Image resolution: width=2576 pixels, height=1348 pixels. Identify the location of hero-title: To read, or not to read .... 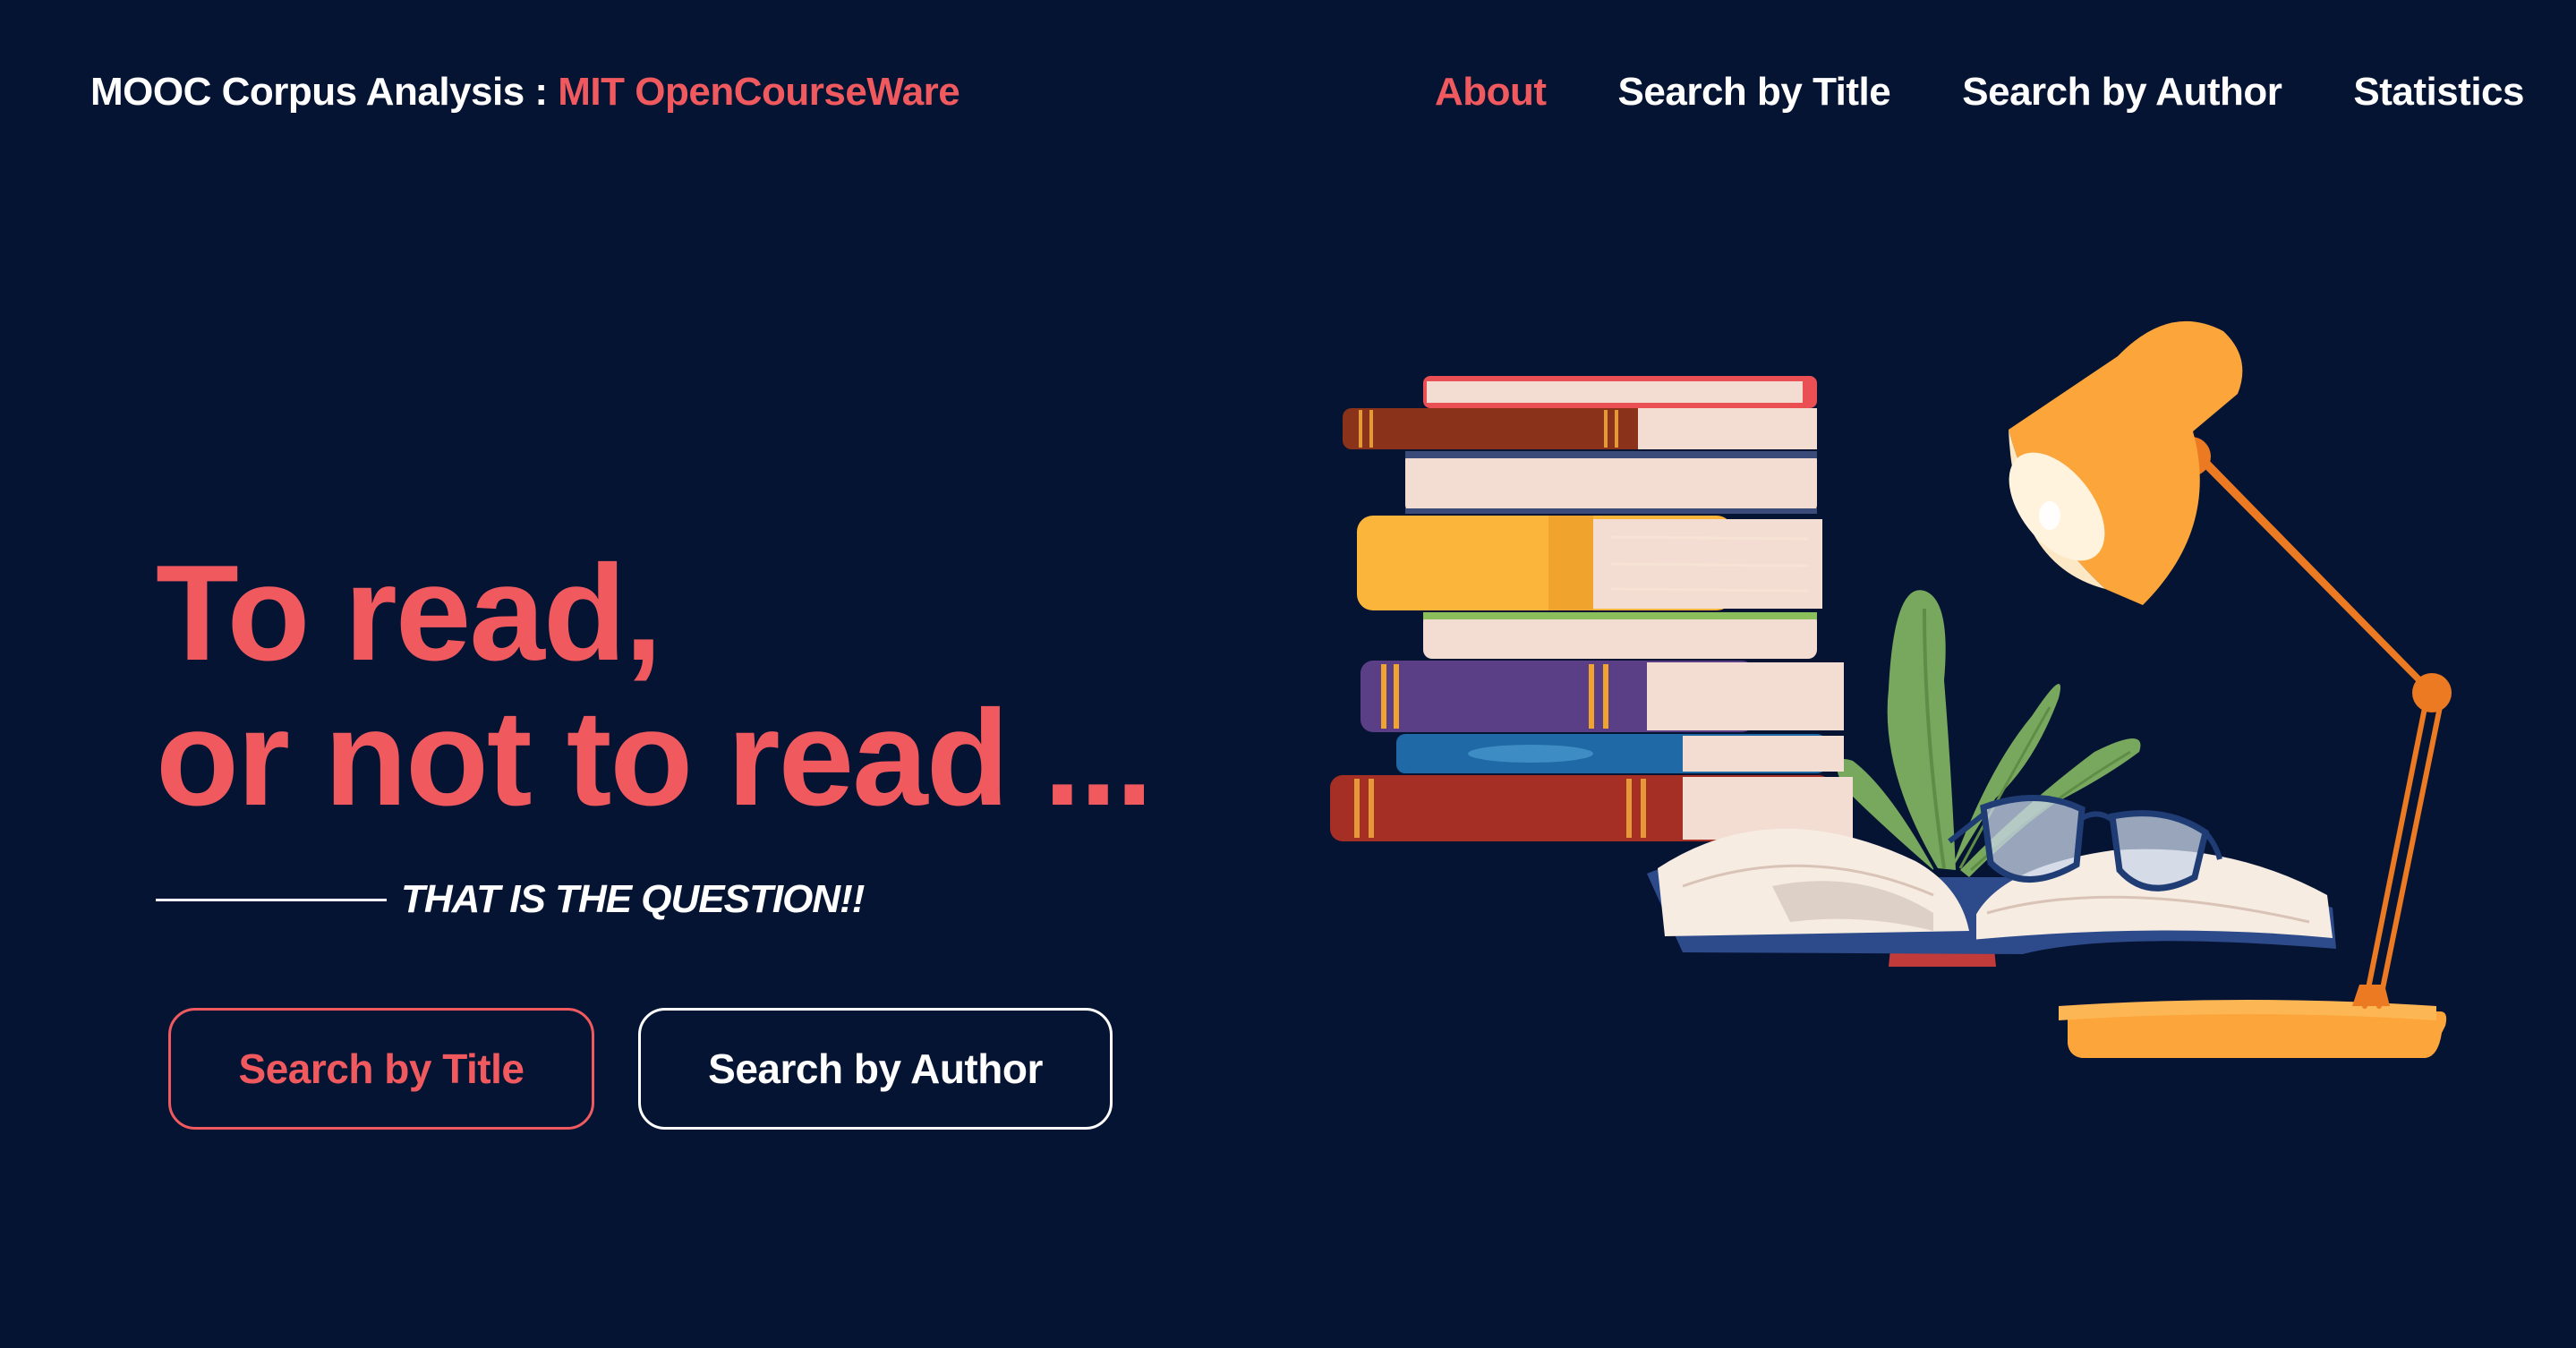
(654, 685).